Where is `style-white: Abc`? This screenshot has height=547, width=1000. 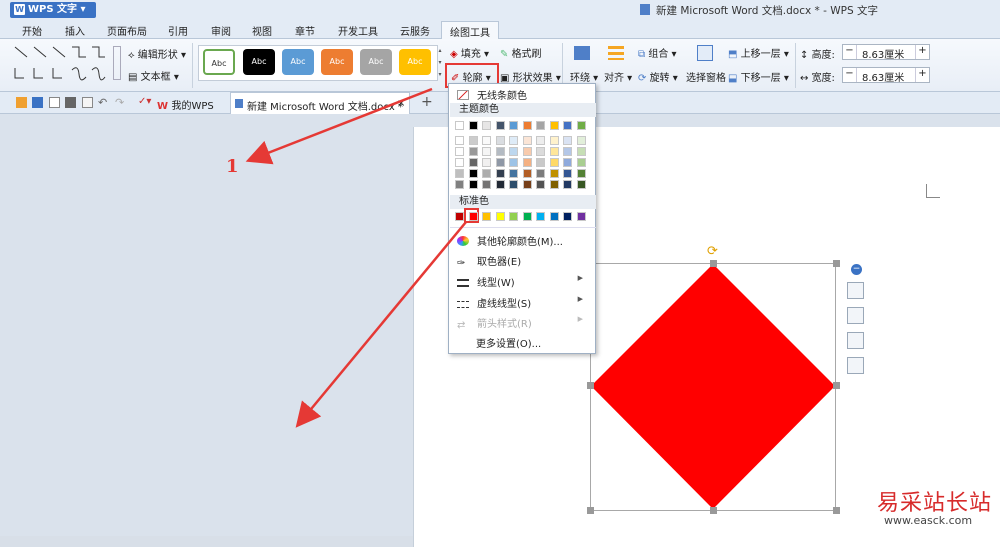 style-white: Abc is located at coordinates (219, 62).